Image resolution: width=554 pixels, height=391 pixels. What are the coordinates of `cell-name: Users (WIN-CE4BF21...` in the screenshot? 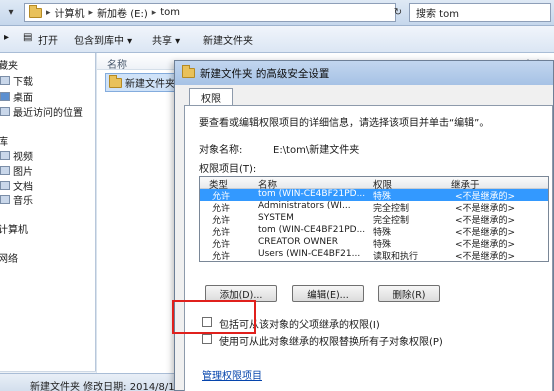 It's located at (309, 254).